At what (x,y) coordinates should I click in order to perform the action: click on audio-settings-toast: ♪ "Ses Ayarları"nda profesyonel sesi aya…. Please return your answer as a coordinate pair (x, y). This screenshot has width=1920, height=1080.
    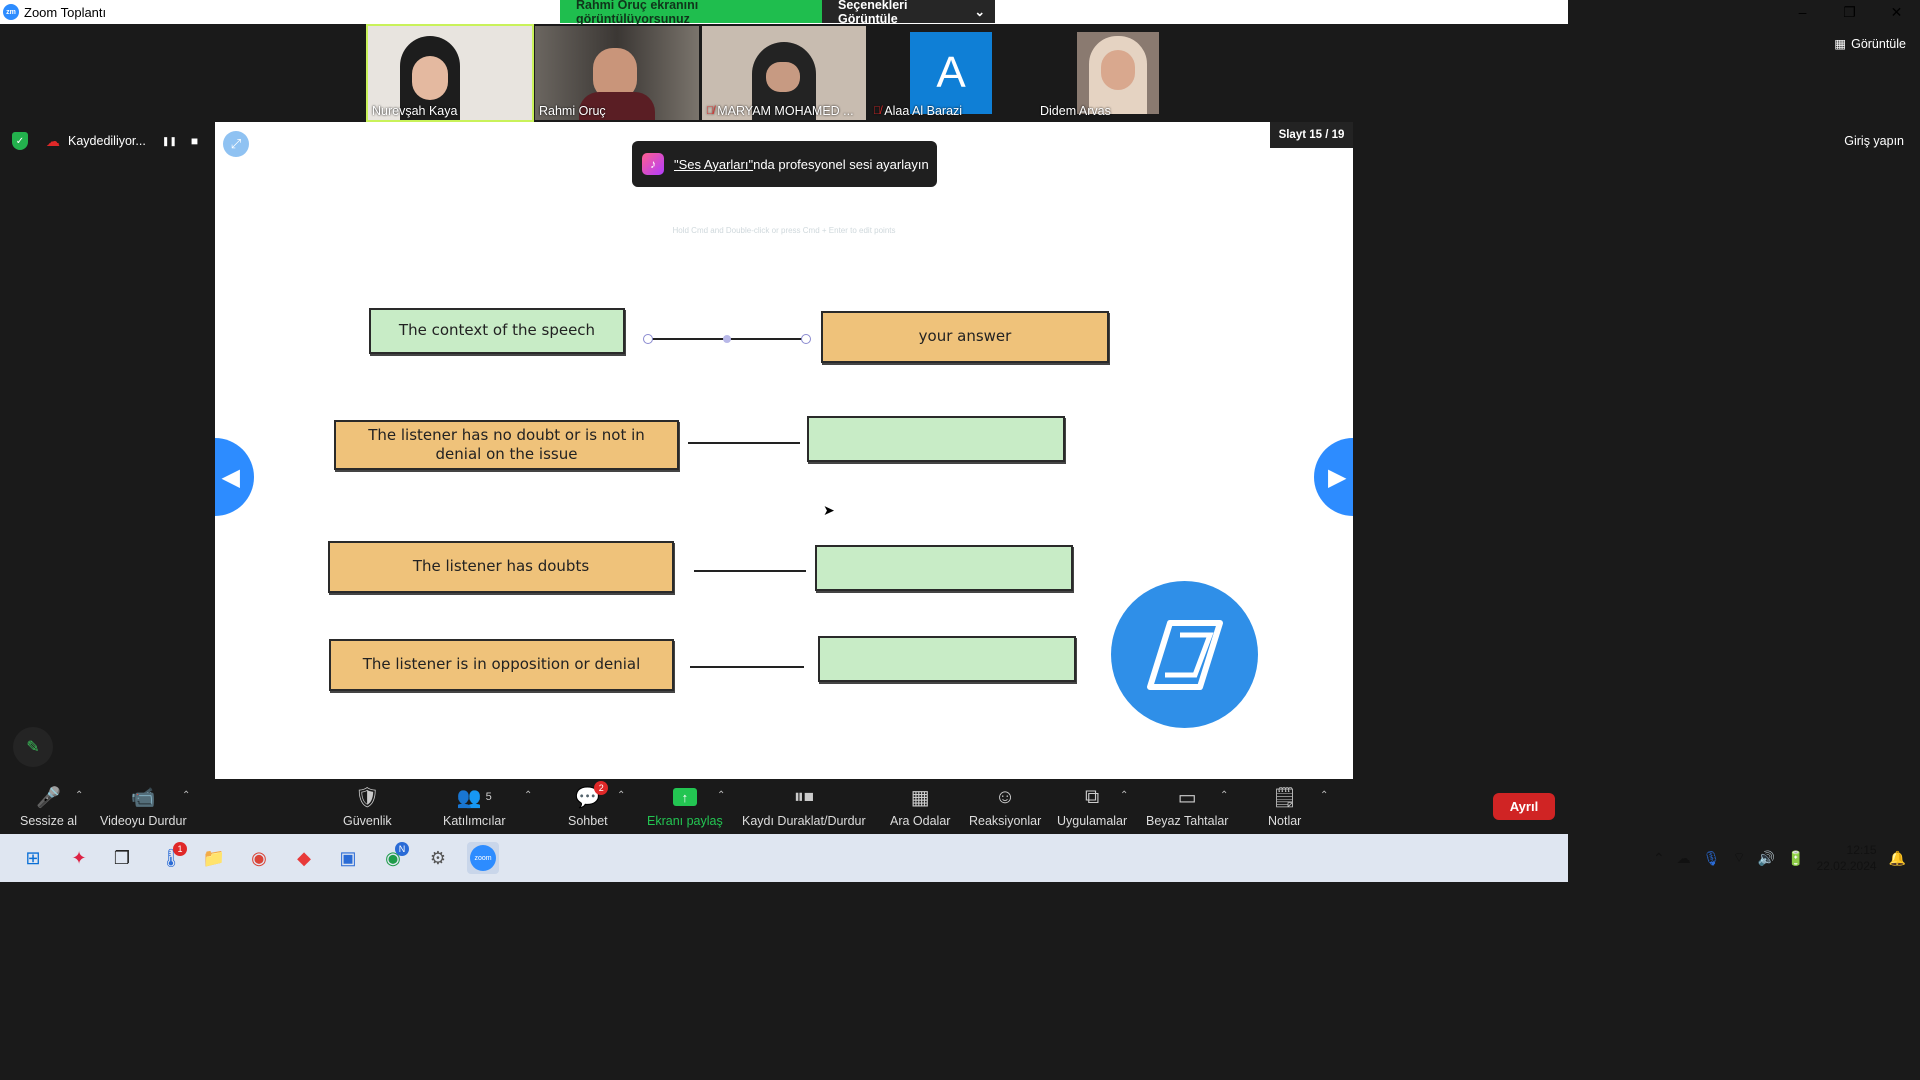
    Looking at the image, I should click on (784, 164).